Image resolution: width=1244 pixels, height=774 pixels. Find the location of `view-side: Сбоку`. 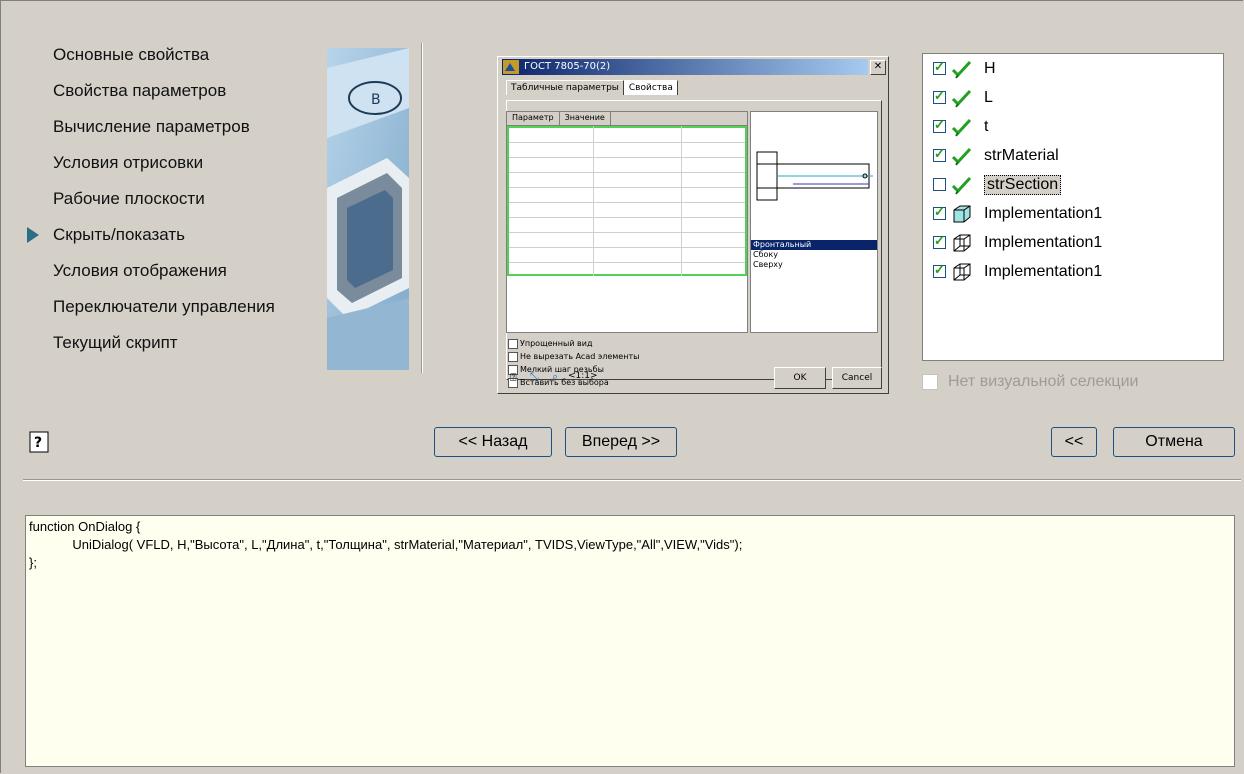

view-side: Сбоку is located at coordinates (765, 254).